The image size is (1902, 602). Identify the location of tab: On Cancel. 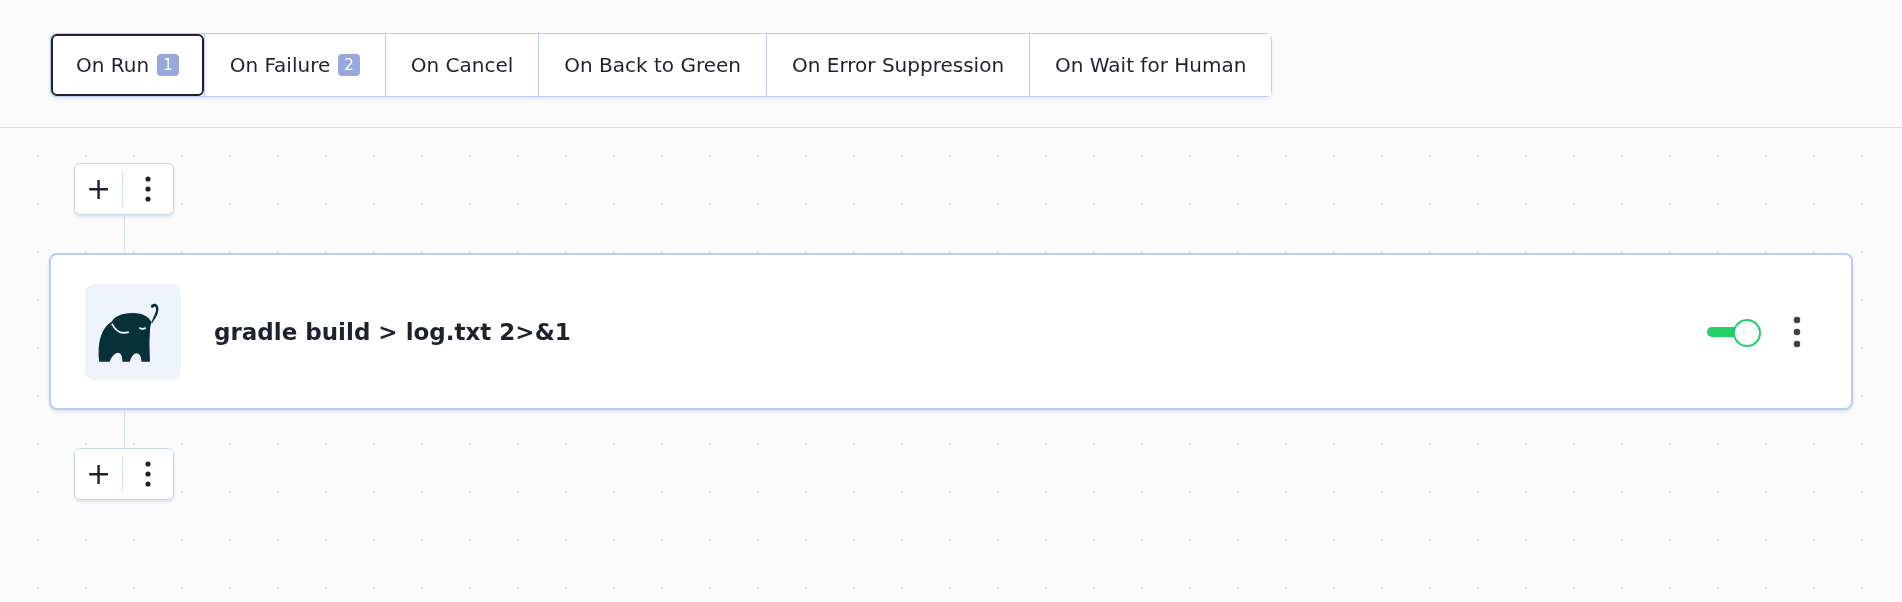
(461, 65).